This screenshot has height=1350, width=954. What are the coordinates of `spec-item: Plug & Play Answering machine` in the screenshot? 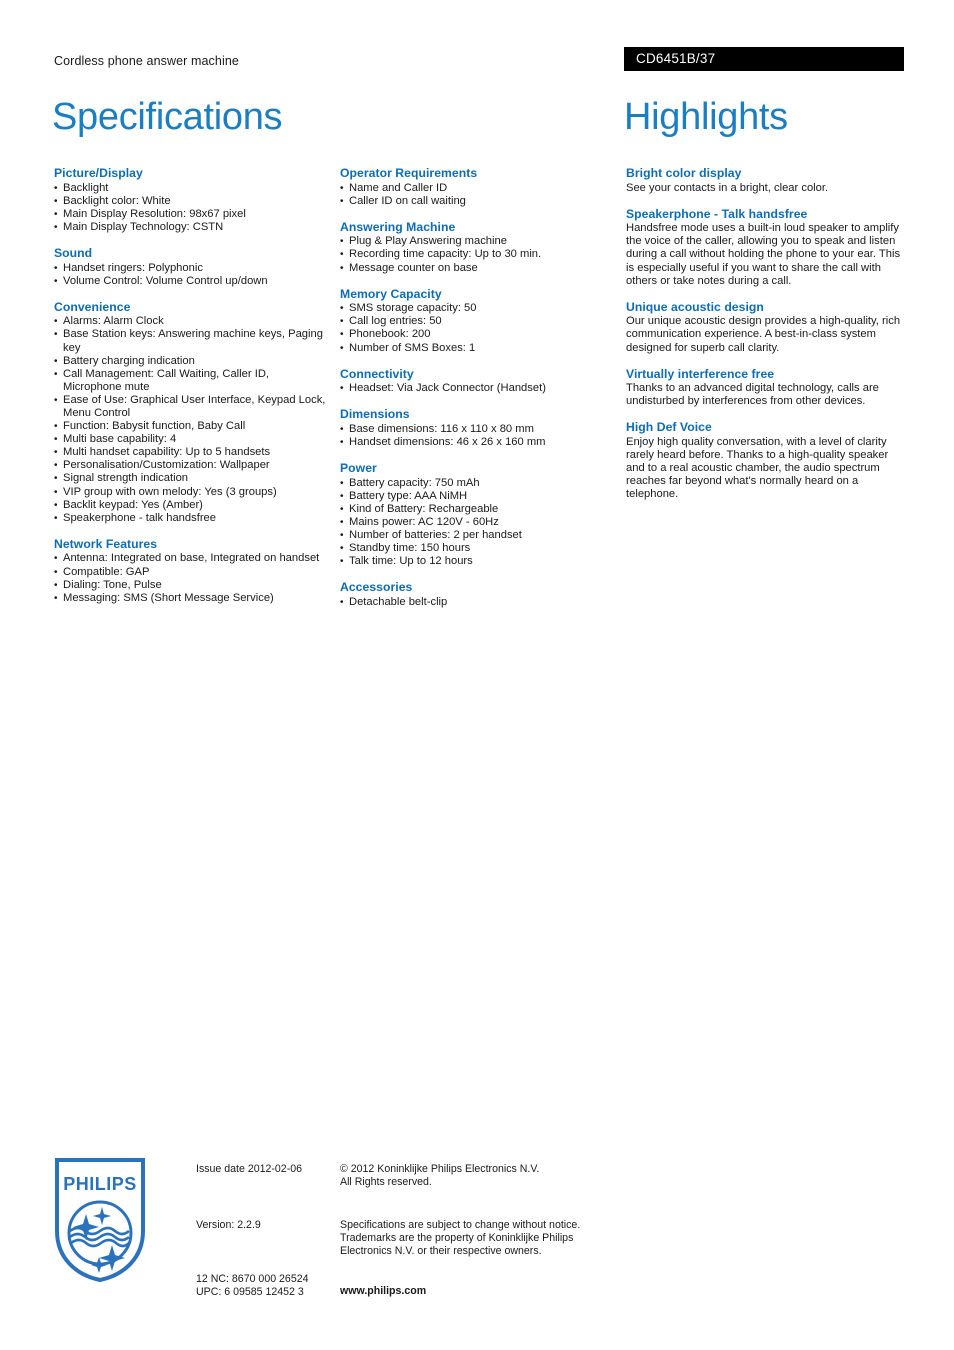 It's located at (478, 241).